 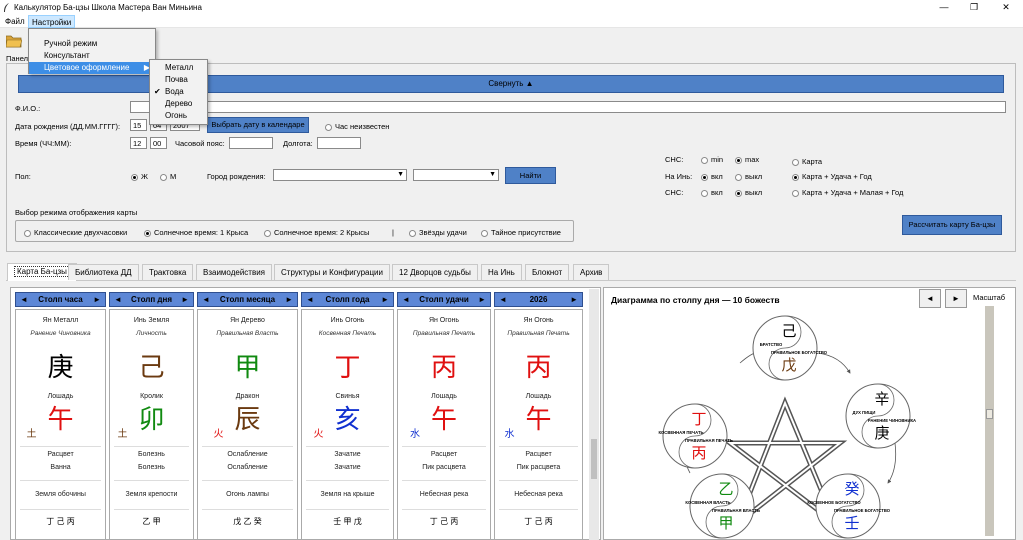 What do you see at coordinates (138, 143) in the screenshot?
I see `hour-input: 12` at bounding box center [138, 143].